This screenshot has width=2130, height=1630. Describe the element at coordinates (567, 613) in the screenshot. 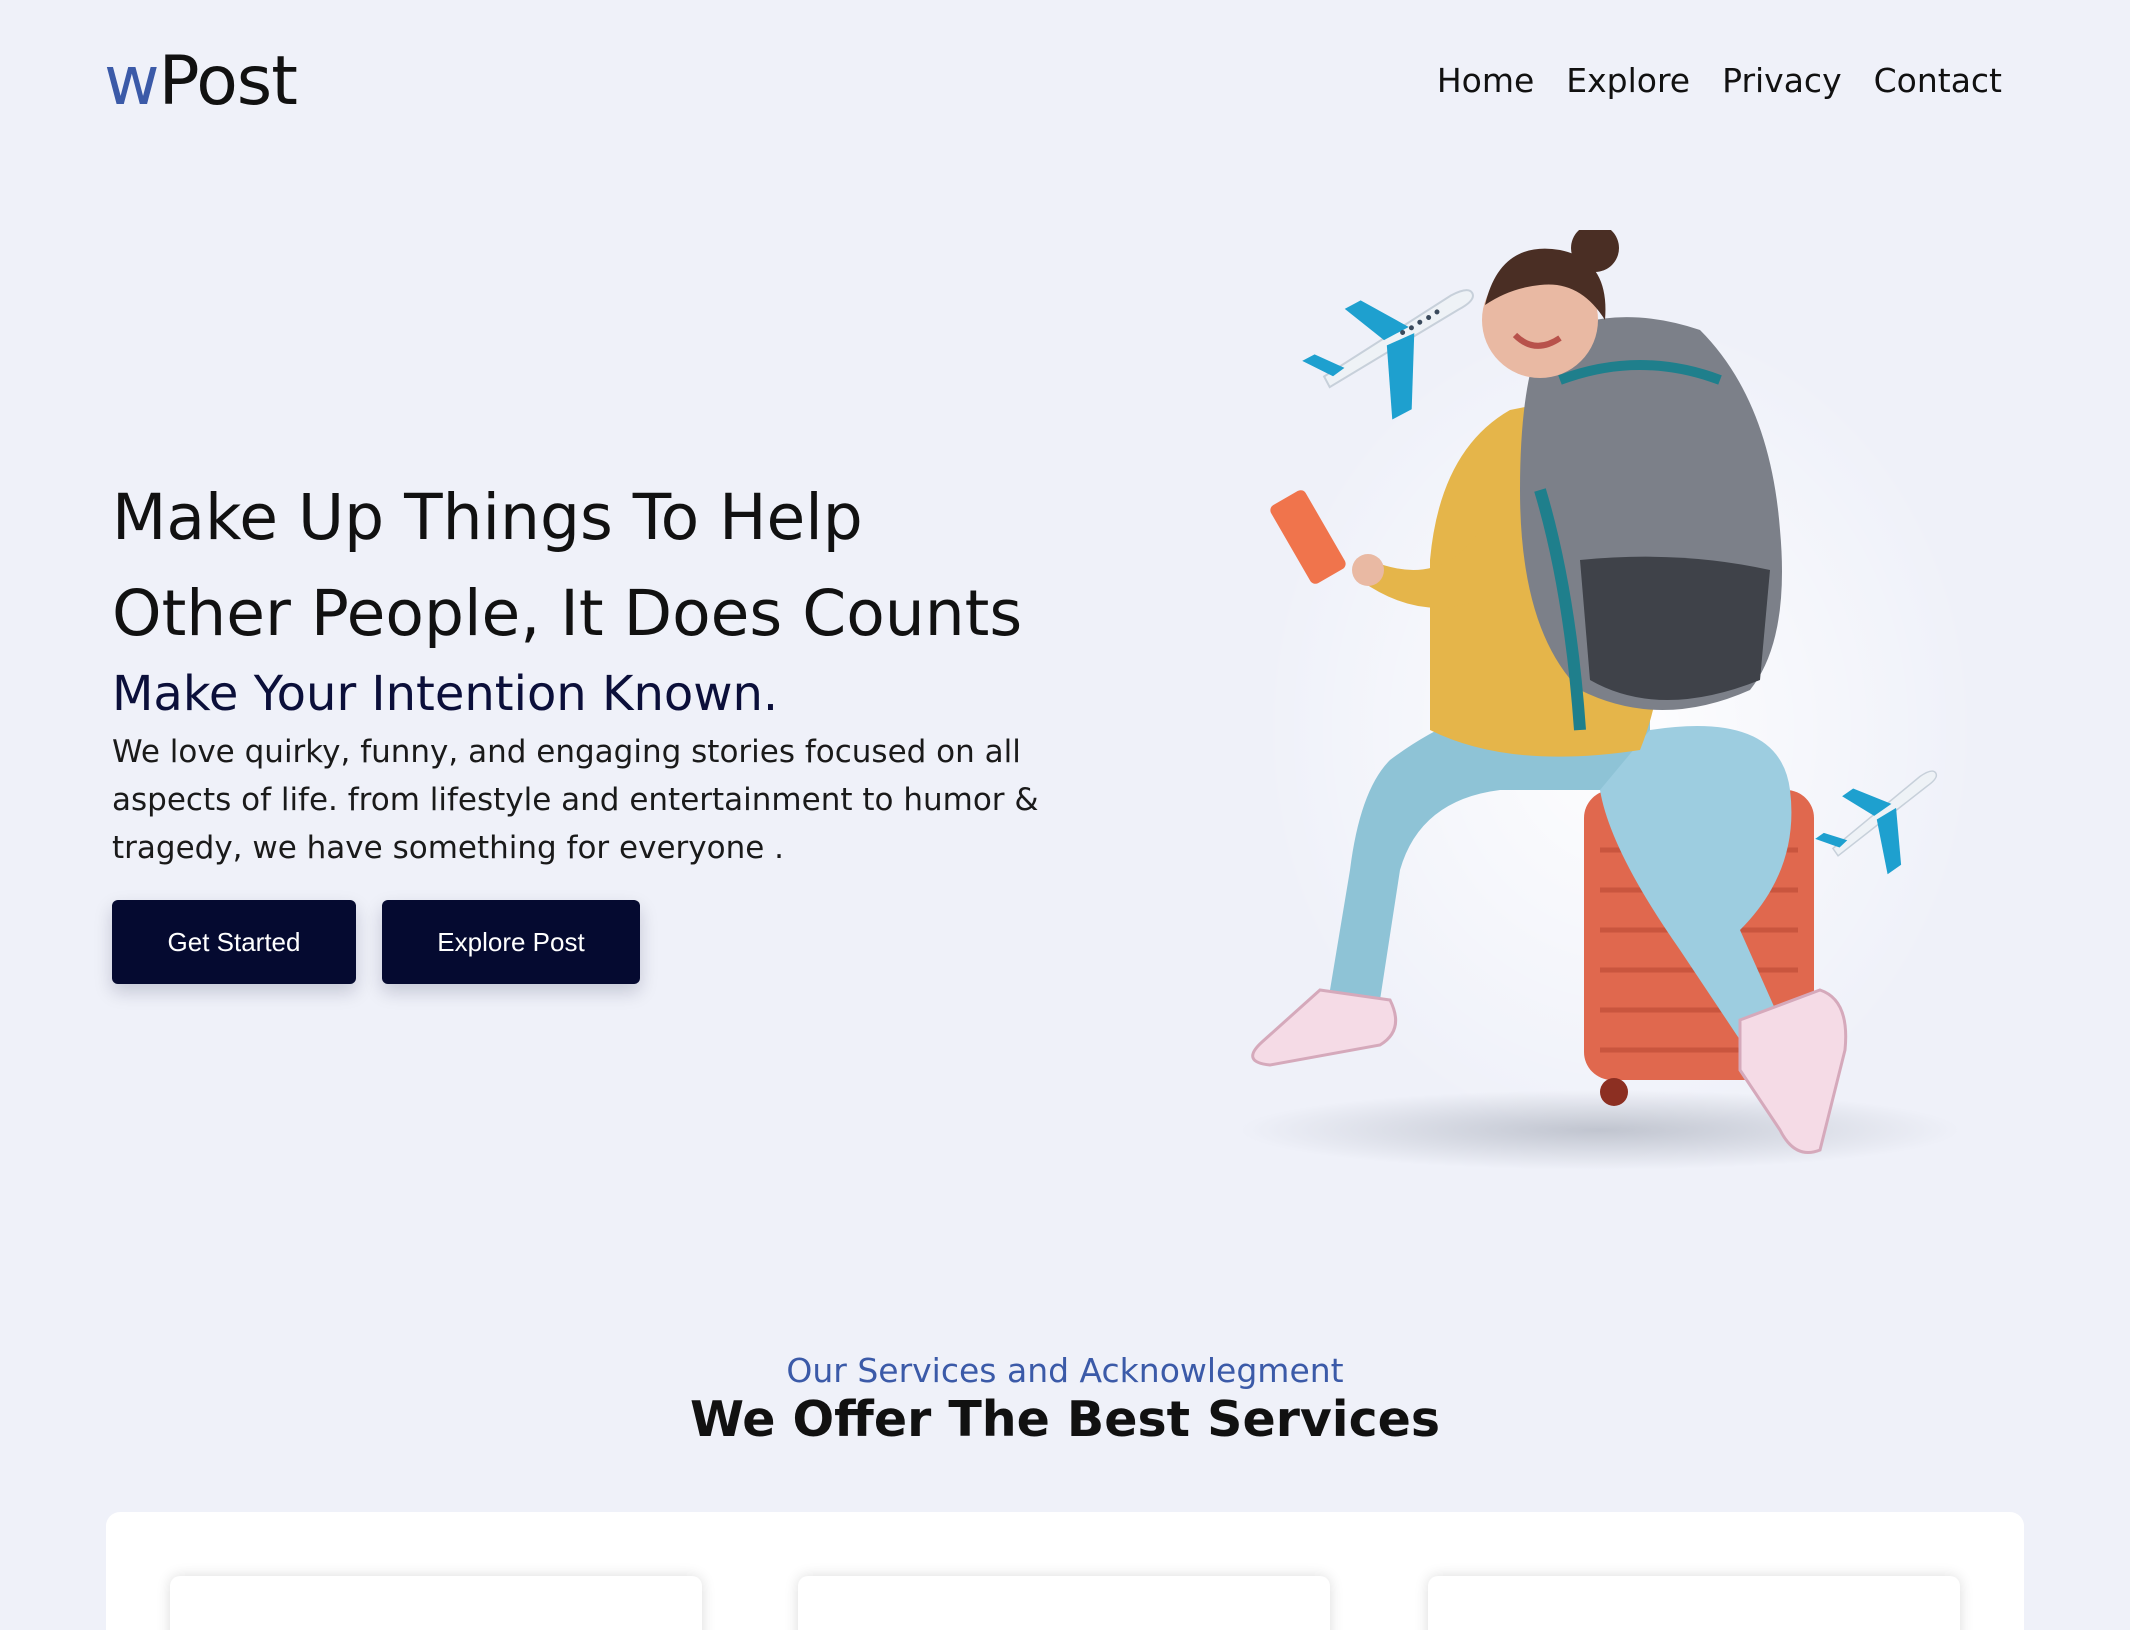

I see `hero-title-line-2: Other People, It Does Counts` at that location.